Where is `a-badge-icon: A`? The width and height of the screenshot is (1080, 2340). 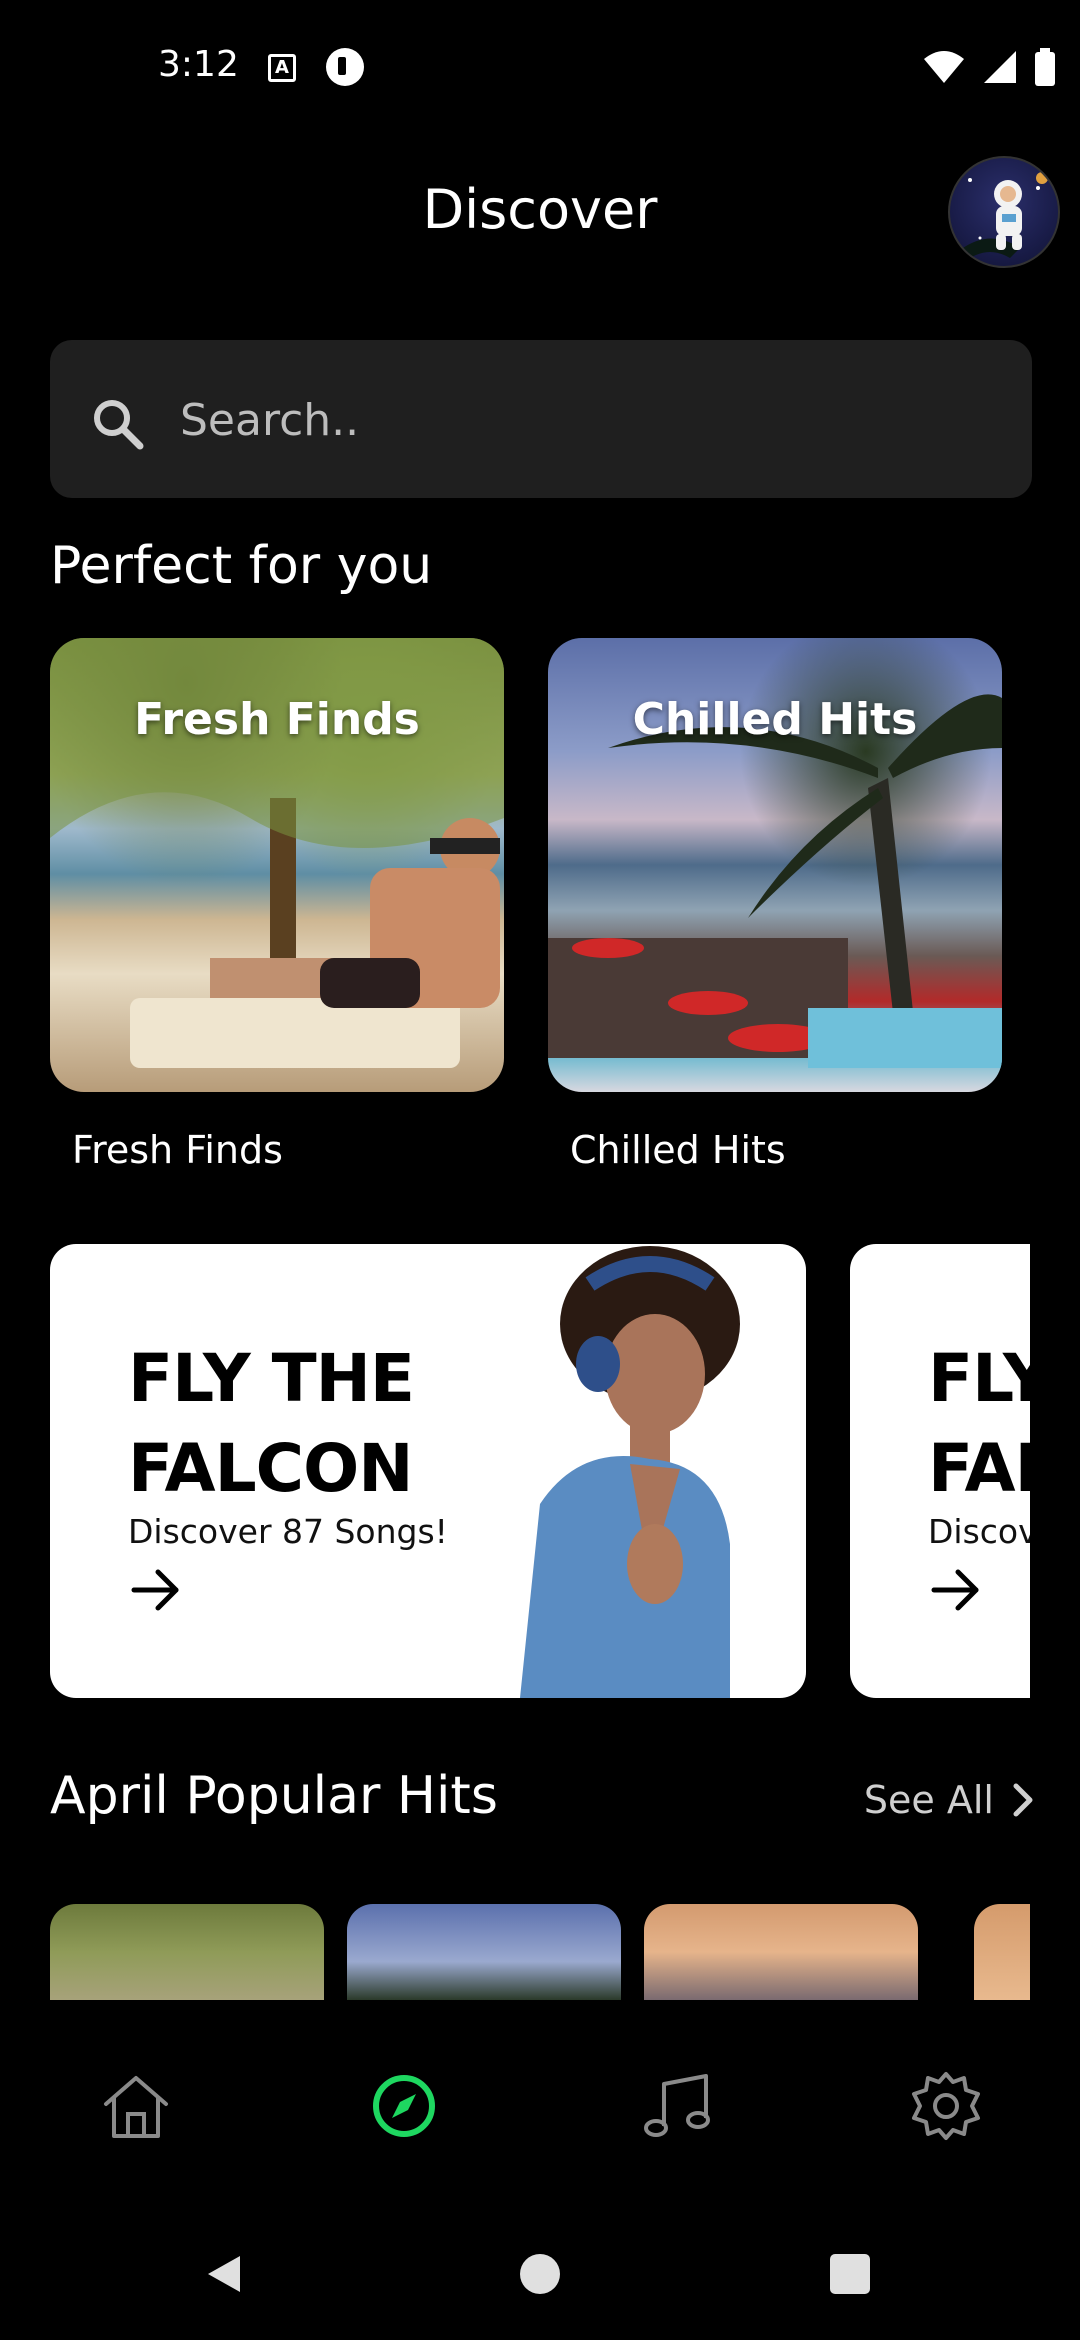
a-badge-icon: A is located at coordinates (282, 68).